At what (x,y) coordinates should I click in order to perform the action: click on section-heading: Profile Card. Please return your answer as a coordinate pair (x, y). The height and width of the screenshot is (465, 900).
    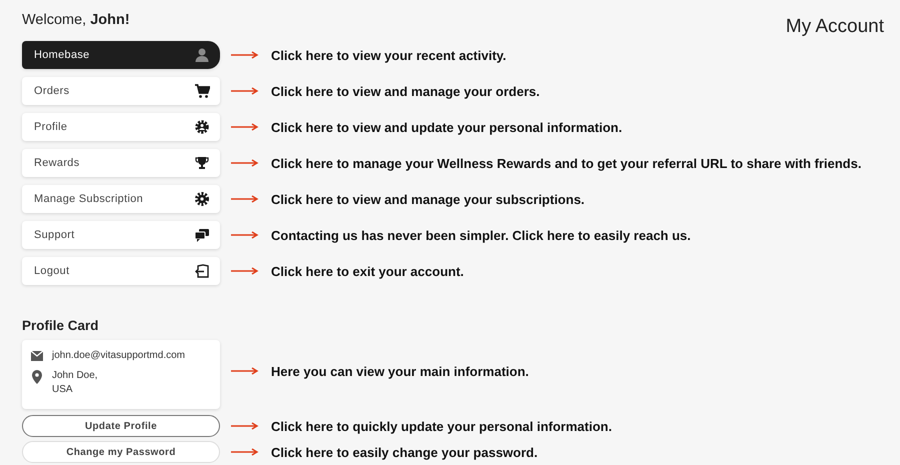
    Looking at the image, I should click on (61, 325).